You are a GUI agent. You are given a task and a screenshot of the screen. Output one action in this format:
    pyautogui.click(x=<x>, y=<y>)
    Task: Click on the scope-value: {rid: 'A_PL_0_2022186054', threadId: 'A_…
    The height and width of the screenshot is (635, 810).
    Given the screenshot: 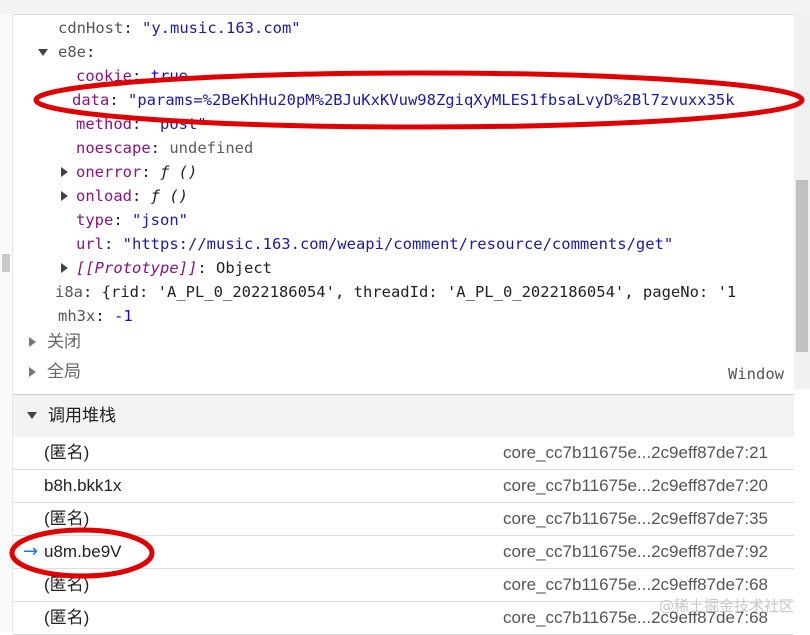 What is the action you would take?
    pyautogui.click(x=419, y=292)
    